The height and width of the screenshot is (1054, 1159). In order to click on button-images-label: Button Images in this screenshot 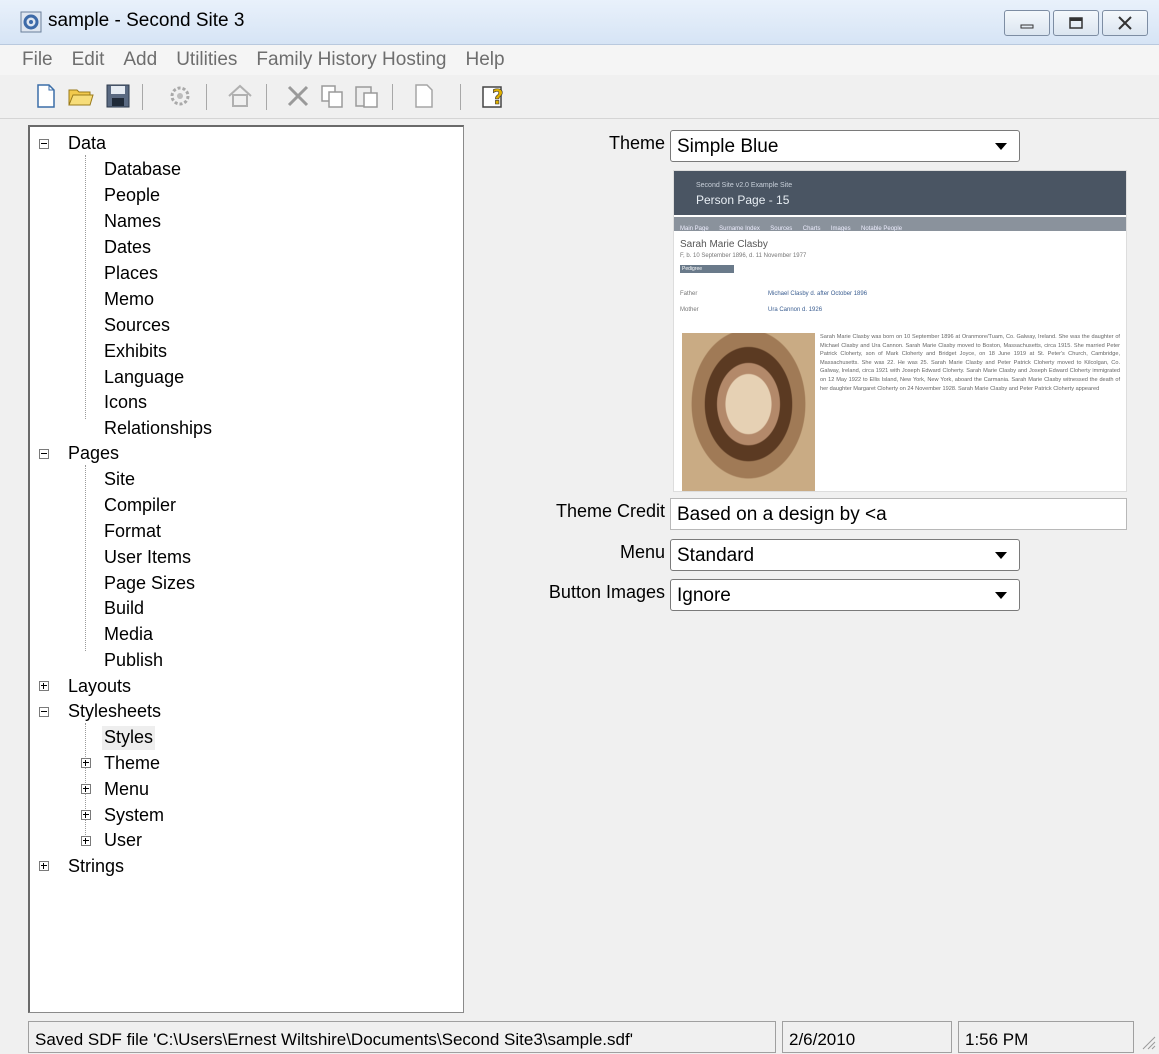, I will do `click(606, 592)`.